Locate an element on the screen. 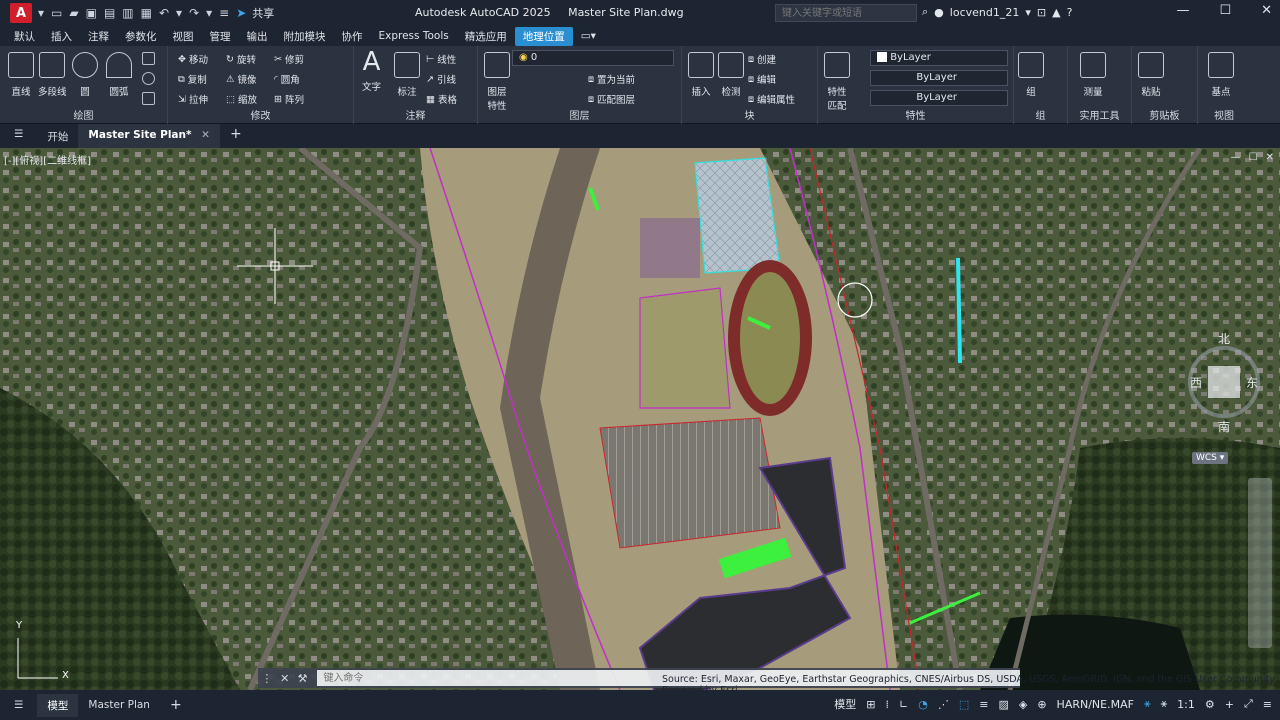 The width and height of the screenshot is (1280, 720). table-button: ▦ 表格 is located at coordinates (441, 99).